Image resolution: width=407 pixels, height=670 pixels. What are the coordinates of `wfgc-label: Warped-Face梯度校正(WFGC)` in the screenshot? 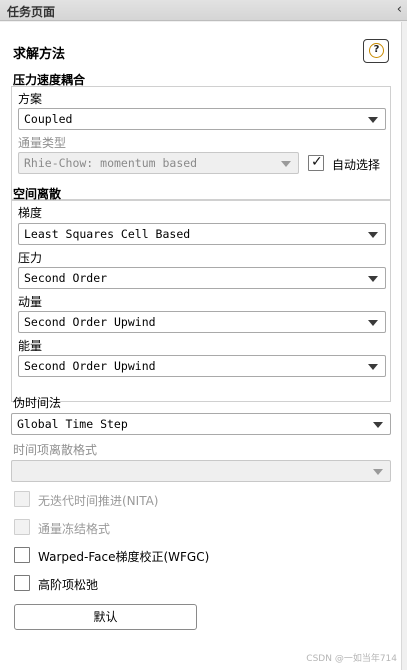 It's located at (124, 557).